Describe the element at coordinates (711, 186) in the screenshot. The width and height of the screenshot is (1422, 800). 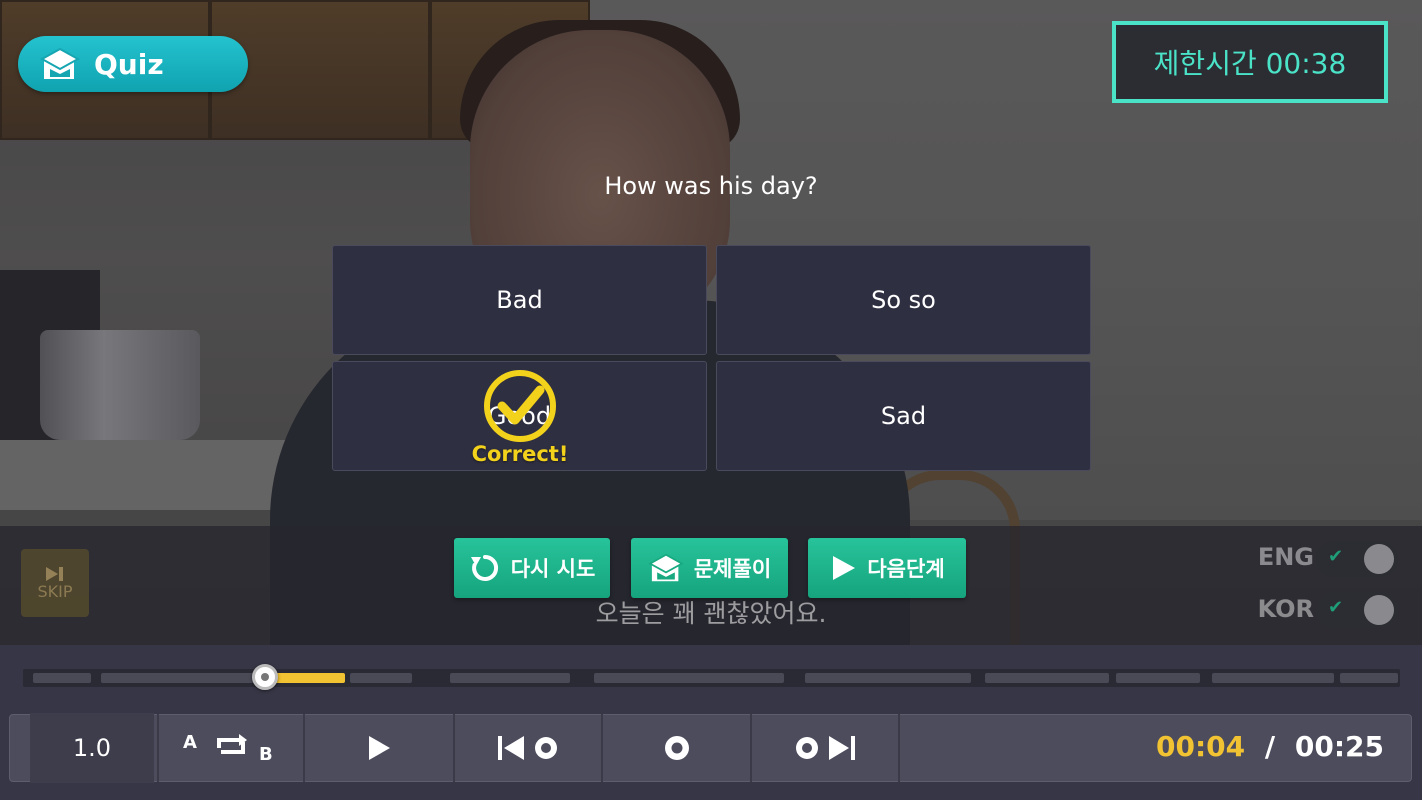
I see `quiz-question: How was his day?` at that location.